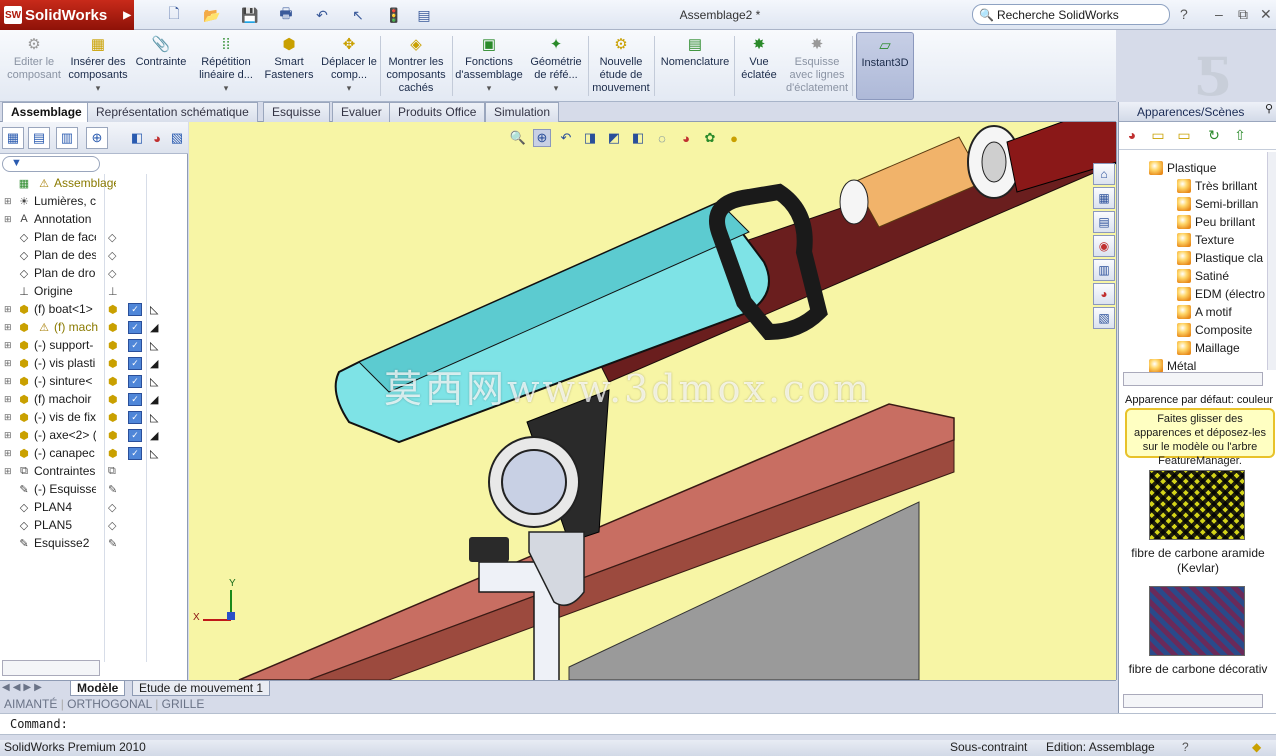  What do you see at coordinates (437, 112) in the screenshot?
I see `tab-office-products: Produits Office` at bounding box center [437, 112].